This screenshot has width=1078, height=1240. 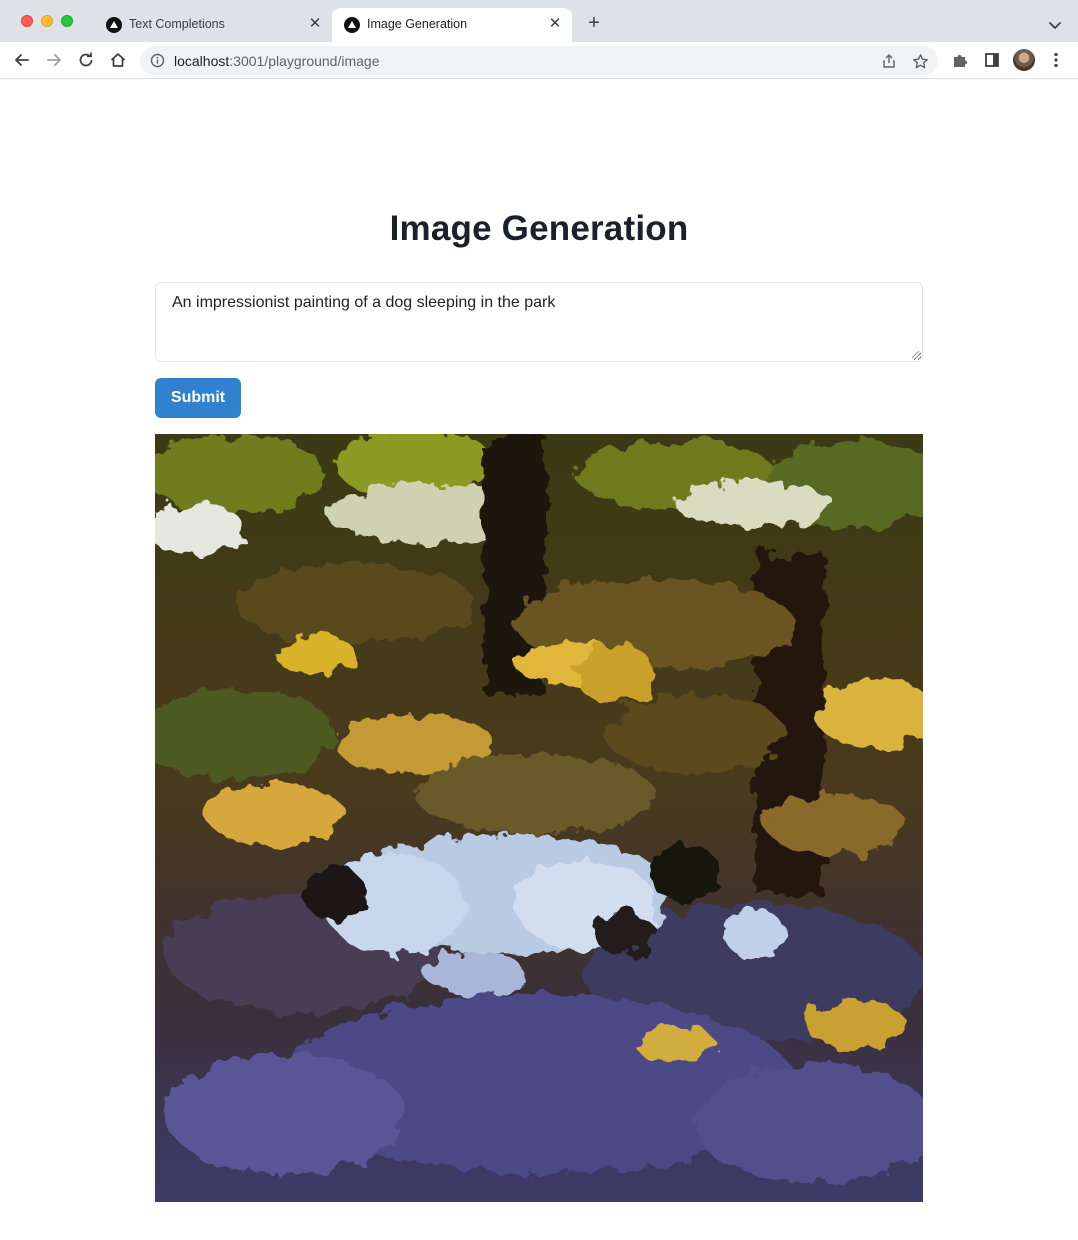 What do you see at coordinates (539, 228) in the screenshot?
I see `page-title: Image Generation` at bounding box center [539, 228].